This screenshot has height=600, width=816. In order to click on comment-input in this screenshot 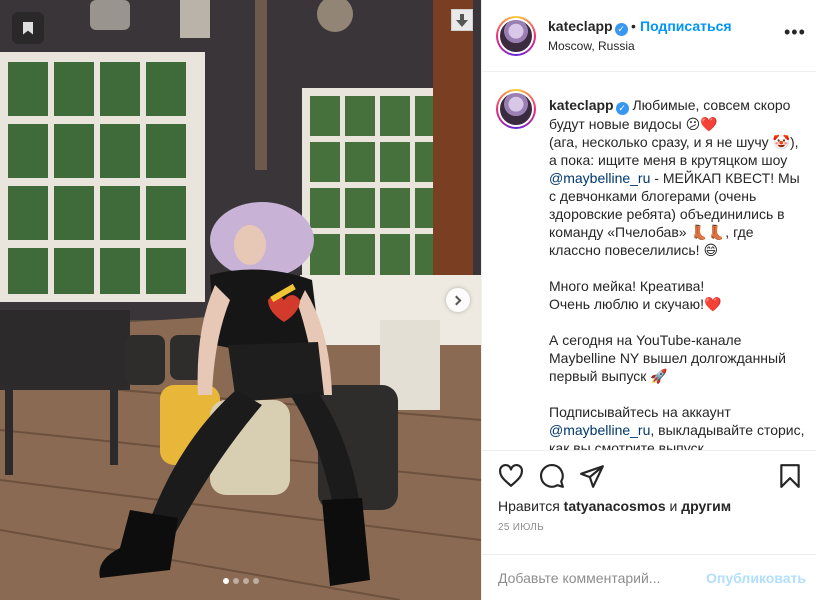, I will do `click(598, 578)`.